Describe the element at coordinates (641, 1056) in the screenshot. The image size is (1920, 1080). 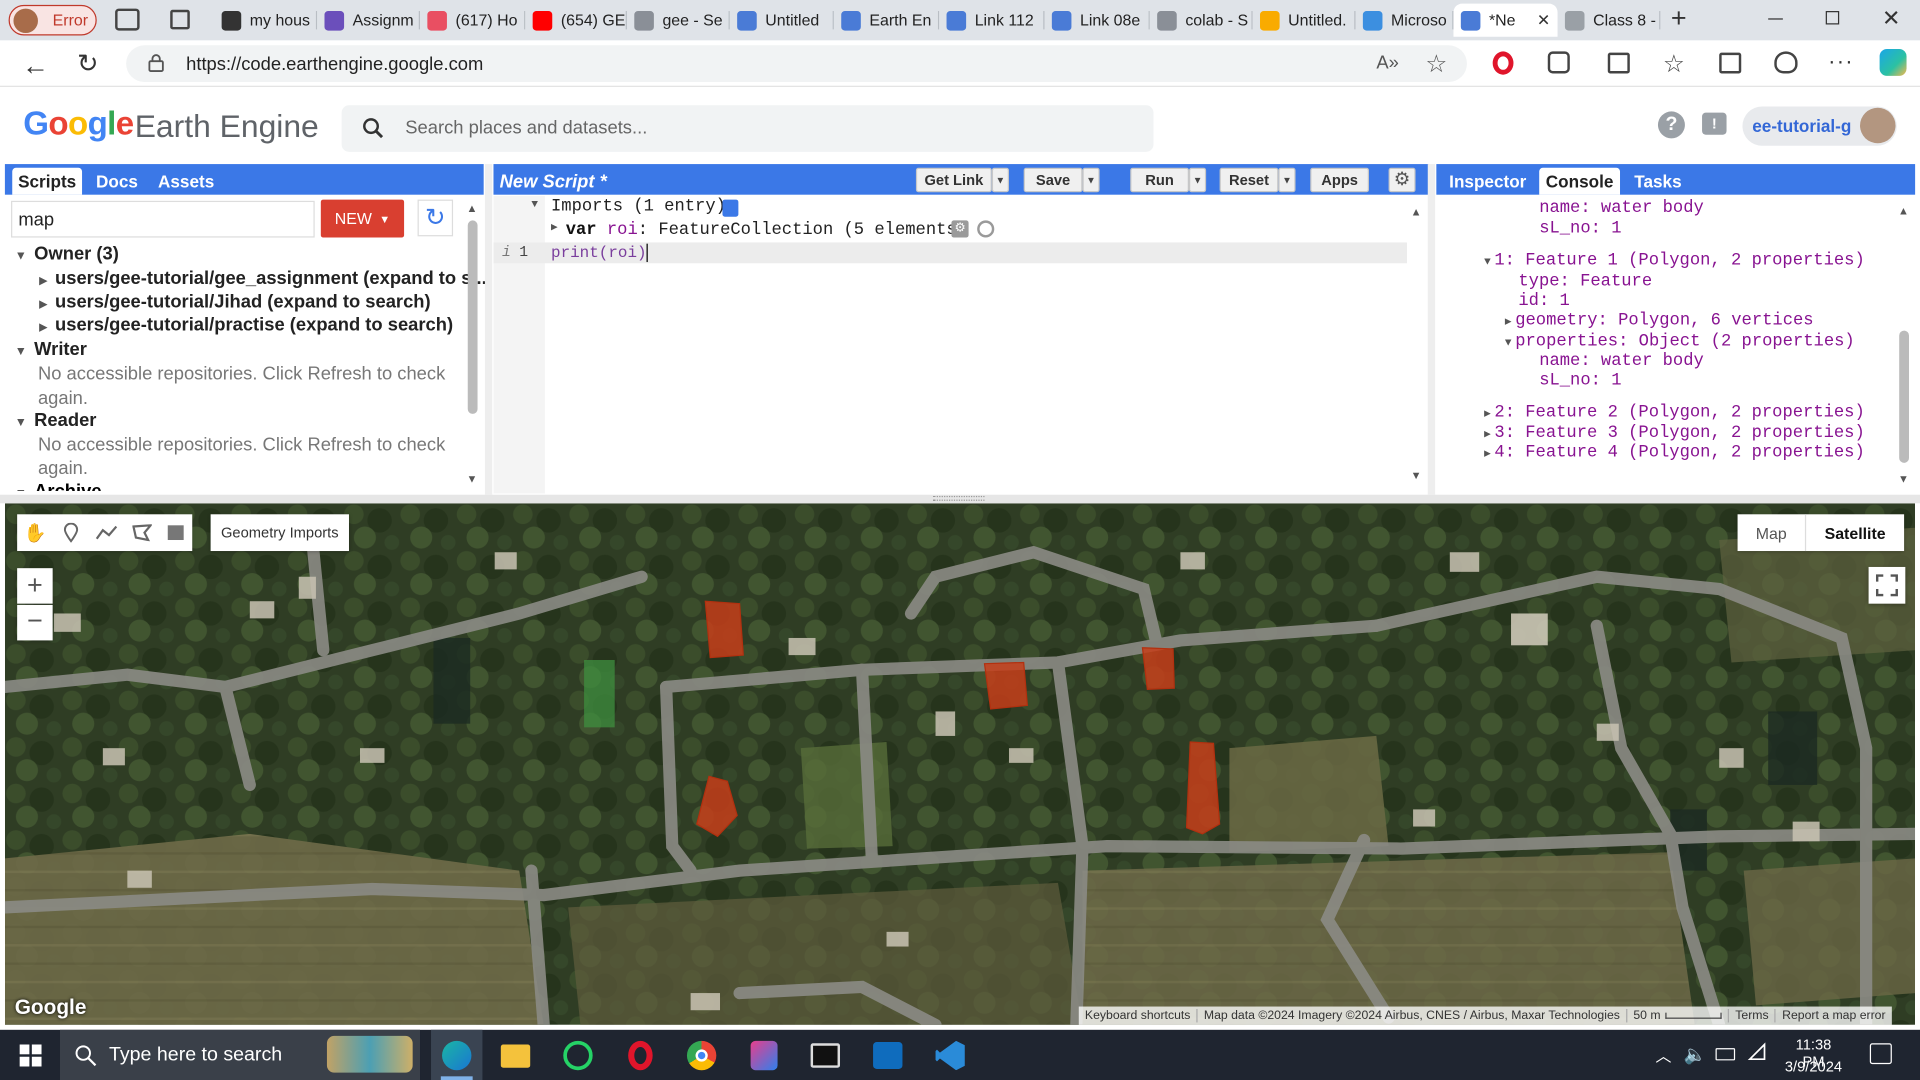
I see `taskbar-opera-icon` at that location.